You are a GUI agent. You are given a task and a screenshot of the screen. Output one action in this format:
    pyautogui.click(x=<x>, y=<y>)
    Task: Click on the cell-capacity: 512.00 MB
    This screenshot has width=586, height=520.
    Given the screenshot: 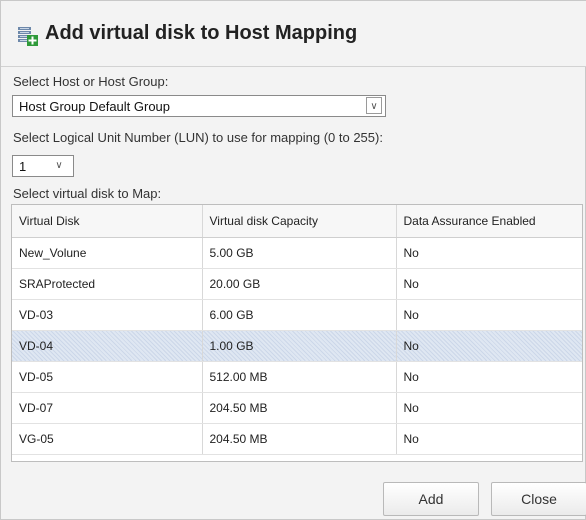 What is the action you would take?
    pyautogui.click(x=299, y=377)
    